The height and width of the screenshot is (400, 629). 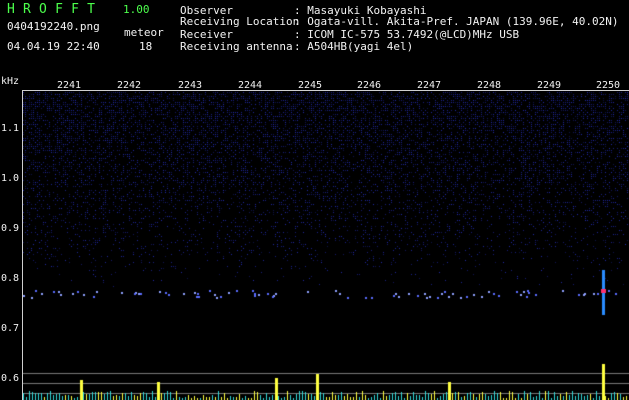 I want to click on app-title: HROFFT, so click(x=55, y=9).